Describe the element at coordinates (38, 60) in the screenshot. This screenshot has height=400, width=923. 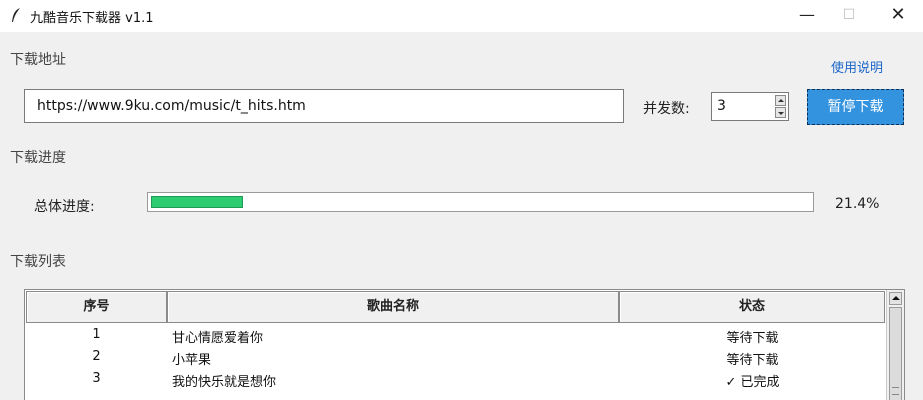
I see `download-address-label: 下载地址` at that location.